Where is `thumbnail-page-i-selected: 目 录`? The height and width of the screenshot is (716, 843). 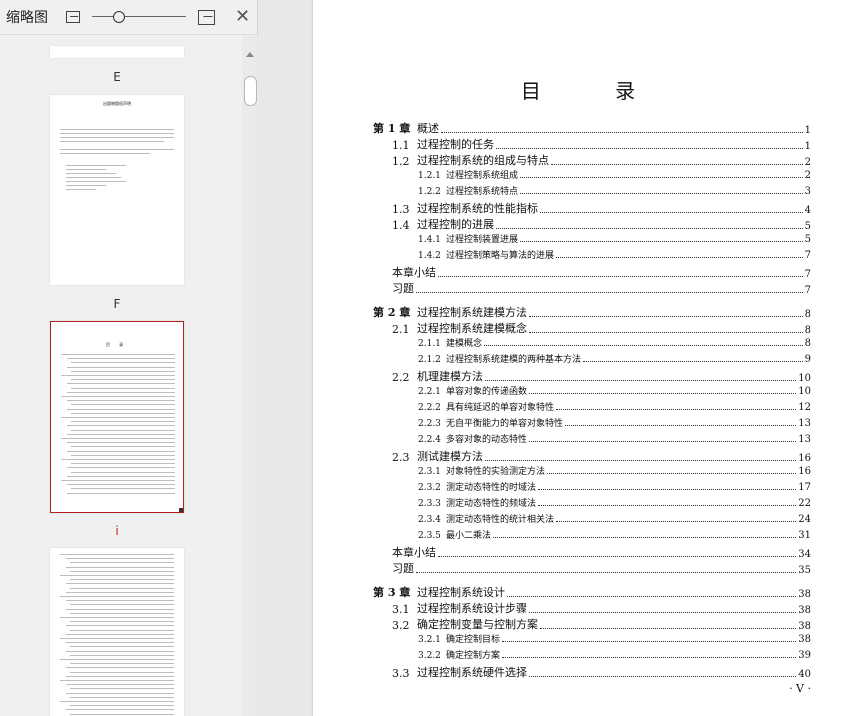
thumbnail-page-i-selected: 目 录 is located at coordinates (117, 417).